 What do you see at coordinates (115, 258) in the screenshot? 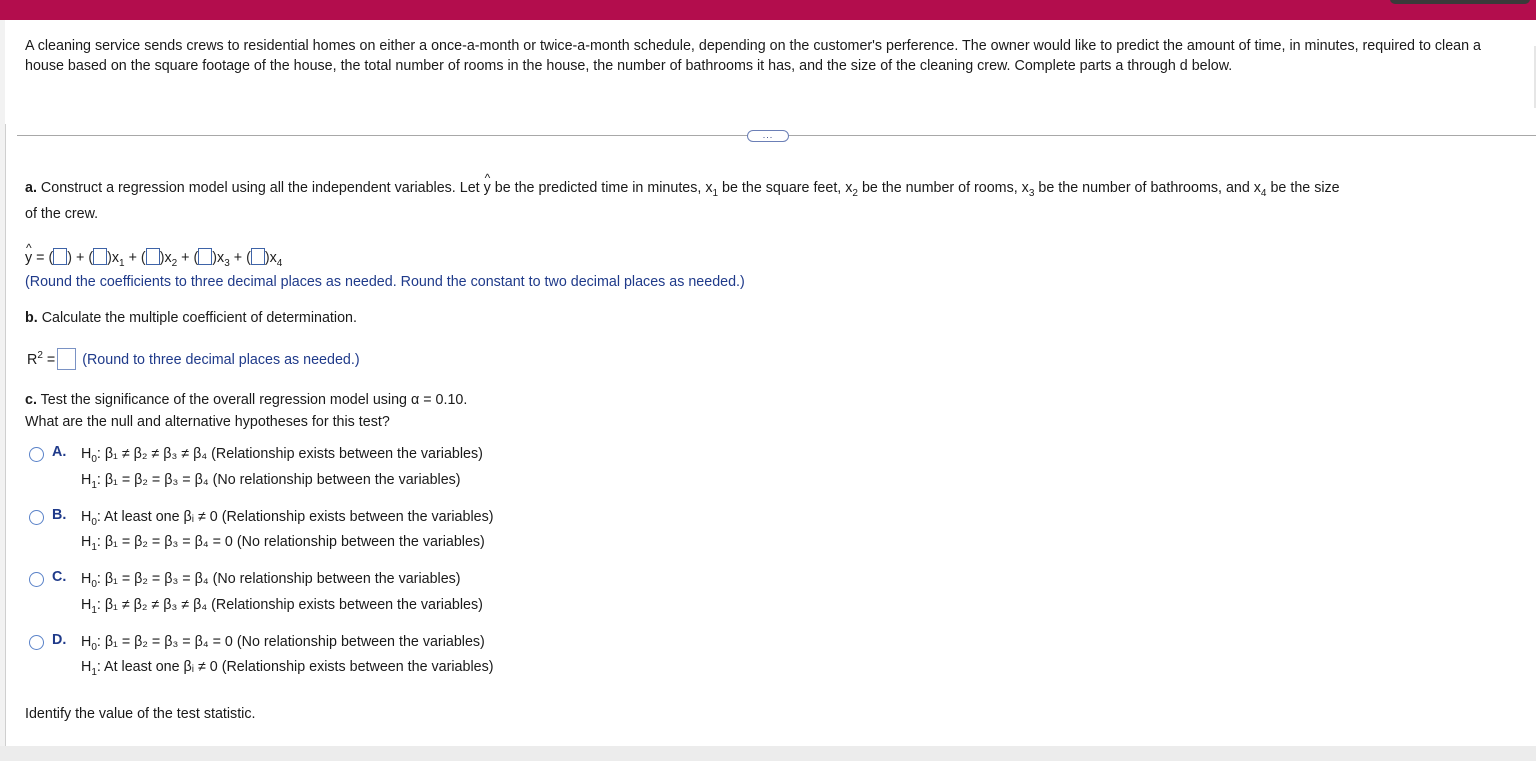
I see `x1-var: x` at bounding box center [115, 258].